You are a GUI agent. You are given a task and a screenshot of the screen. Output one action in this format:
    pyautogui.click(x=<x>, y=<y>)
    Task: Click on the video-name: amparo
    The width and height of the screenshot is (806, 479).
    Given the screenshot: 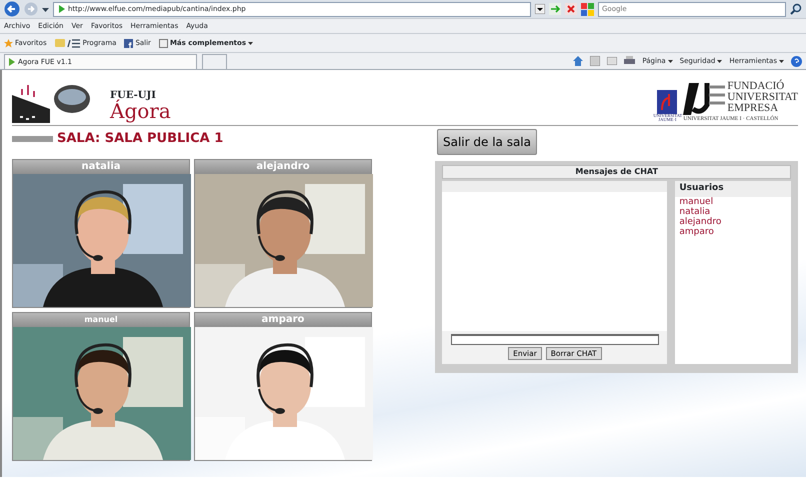 What is the action you would take?
    pyautogui.click(x=283, y=320)
    